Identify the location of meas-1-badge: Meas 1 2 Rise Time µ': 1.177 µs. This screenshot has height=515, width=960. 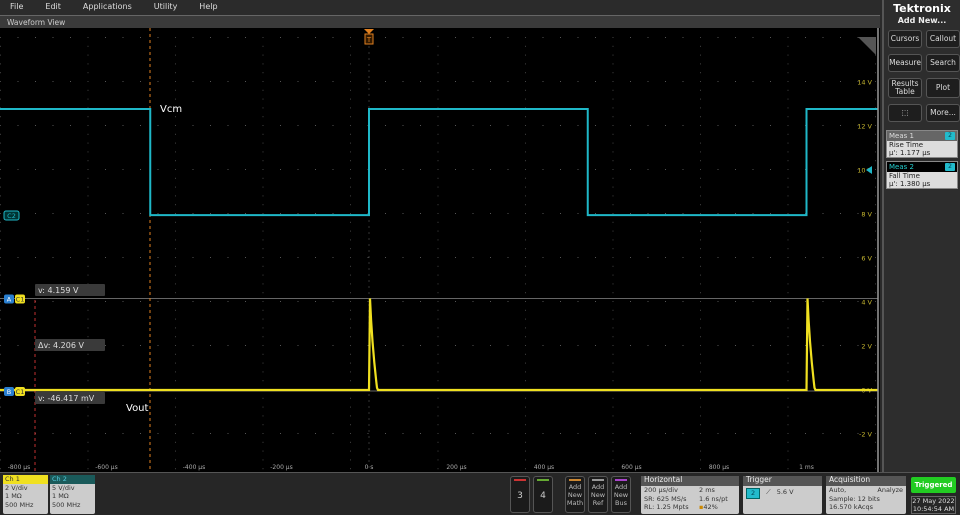
(922, 144).